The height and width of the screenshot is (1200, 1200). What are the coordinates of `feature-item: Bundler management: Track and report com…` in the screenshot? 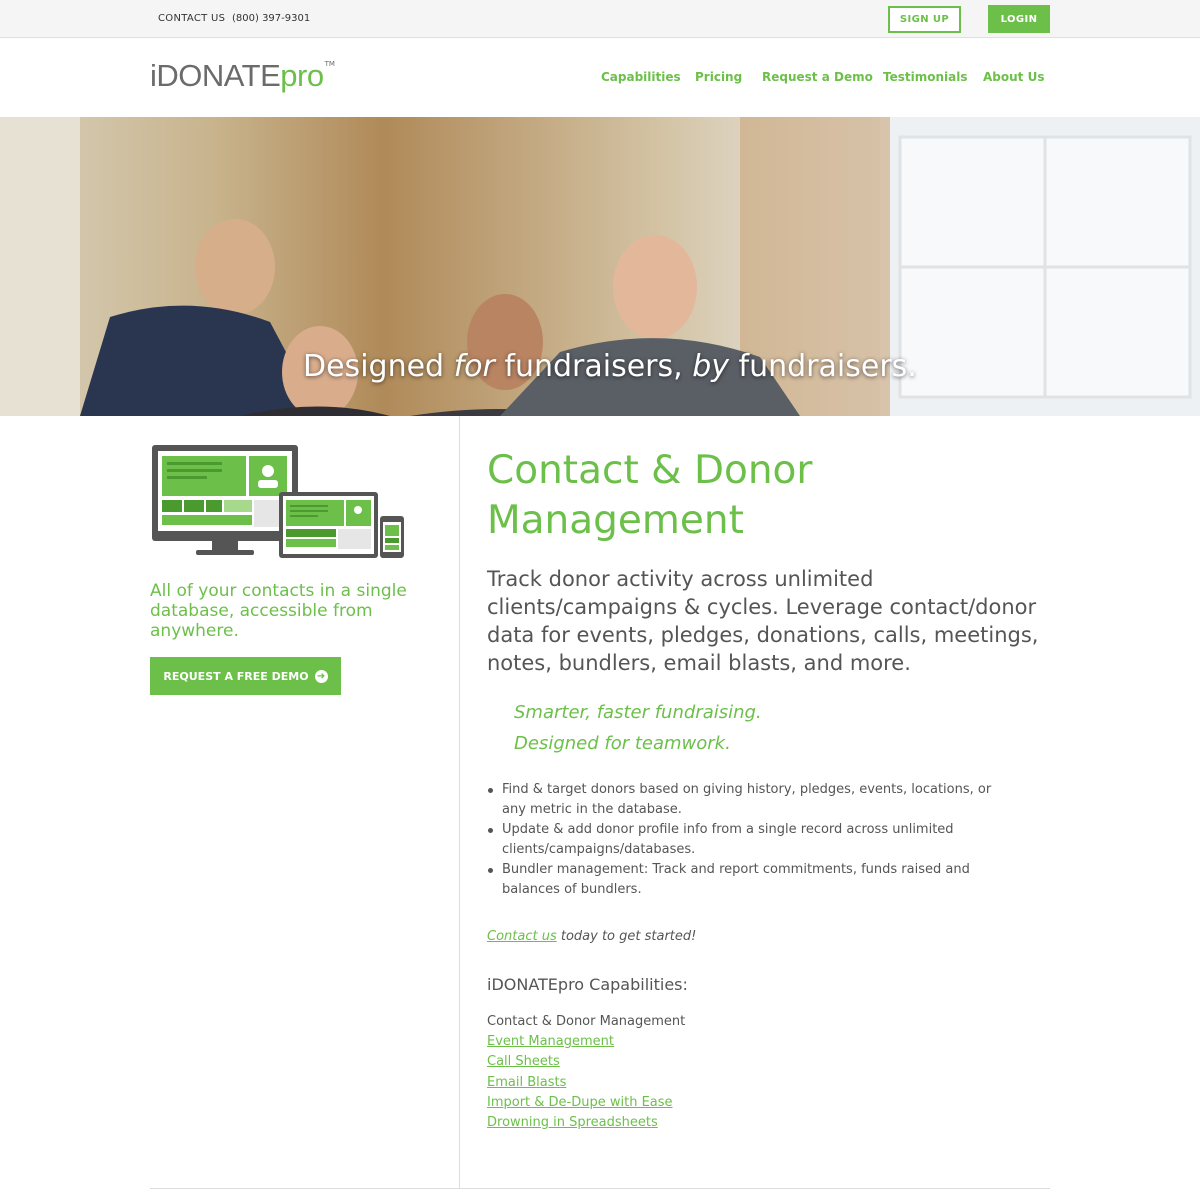 It's located at (750, 880).